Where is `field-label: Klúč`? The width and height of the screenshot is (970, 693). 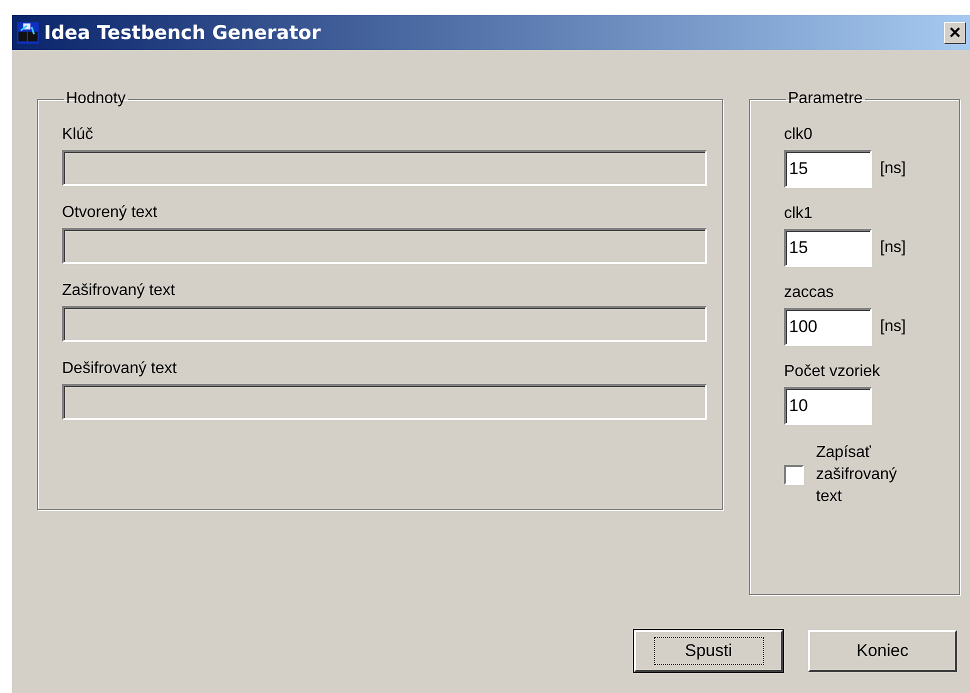 field-label: Klúč is located at coordinates (78, 135).